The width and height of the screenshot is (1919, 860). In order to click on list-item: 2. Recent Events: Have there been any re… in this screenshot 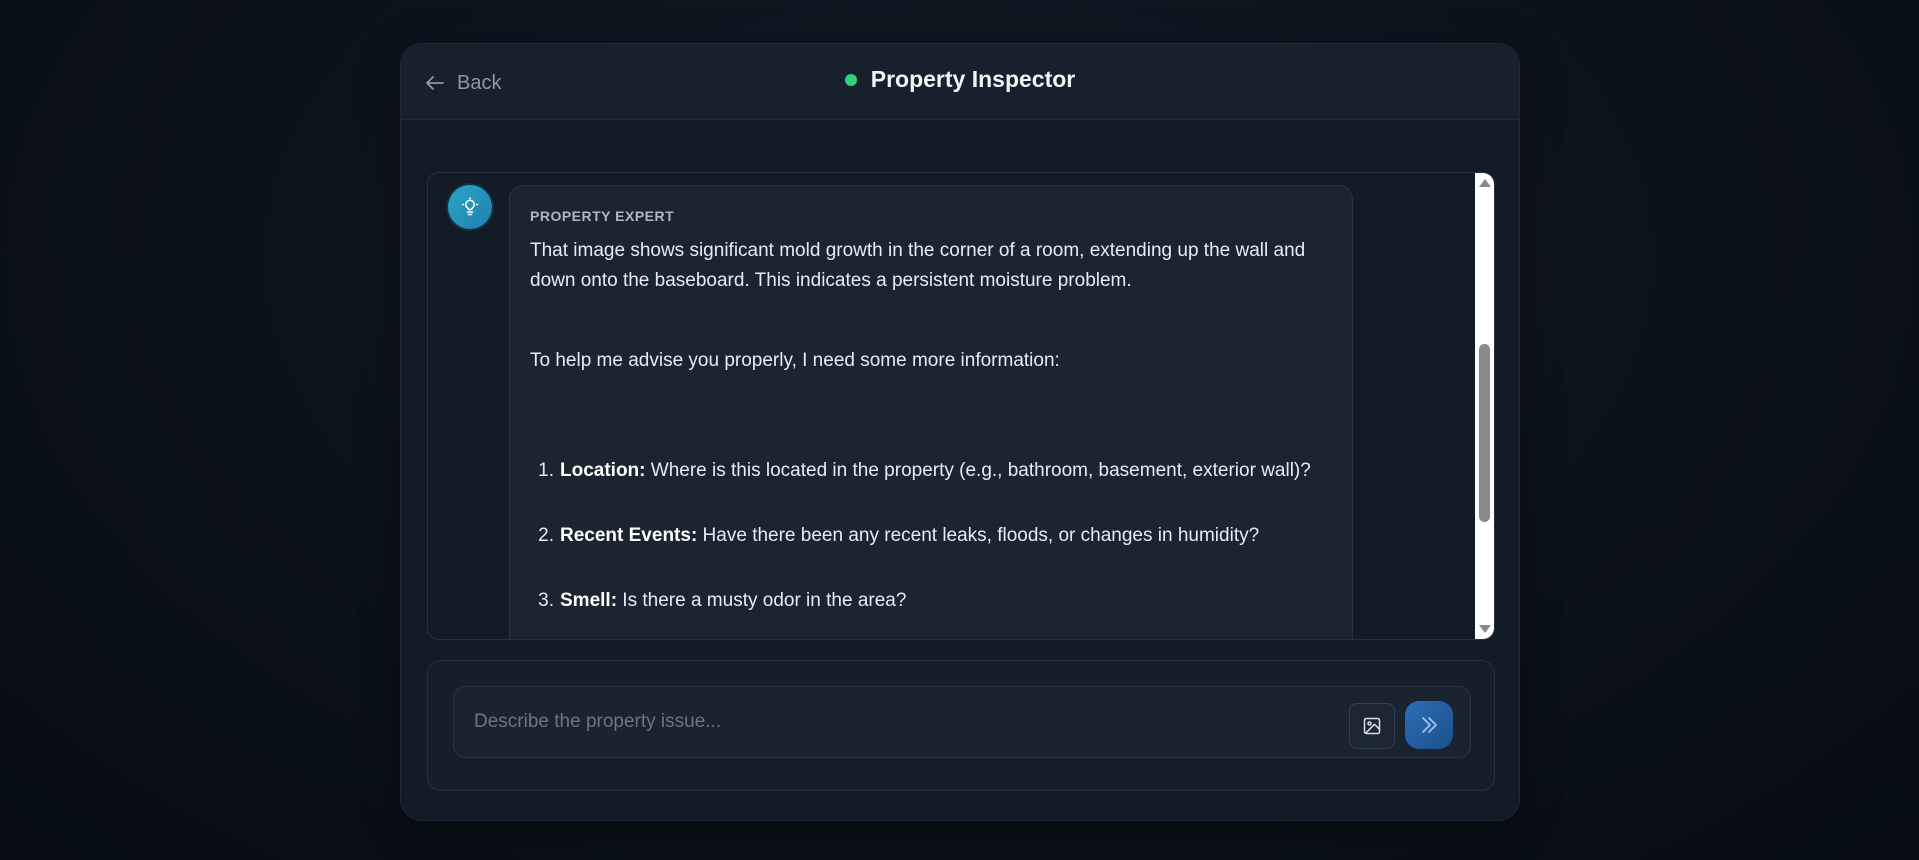, I will do `click(899, 535)`.